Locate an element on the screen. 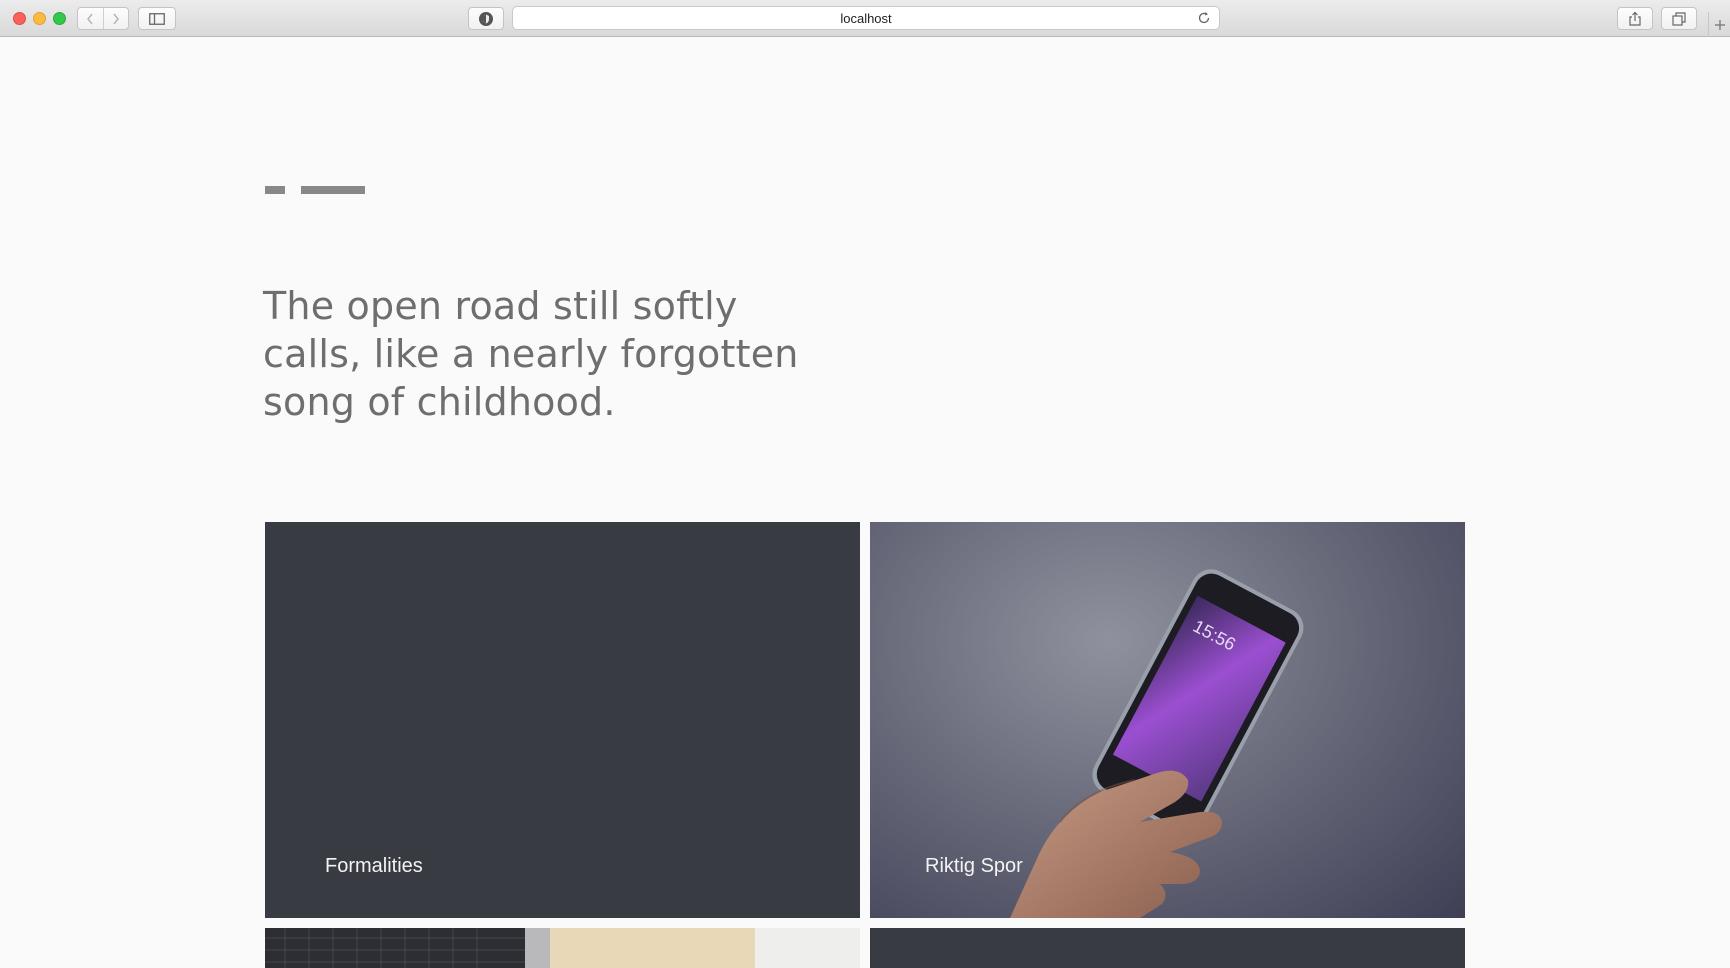  share-button is located at coordinates (1635, 18).